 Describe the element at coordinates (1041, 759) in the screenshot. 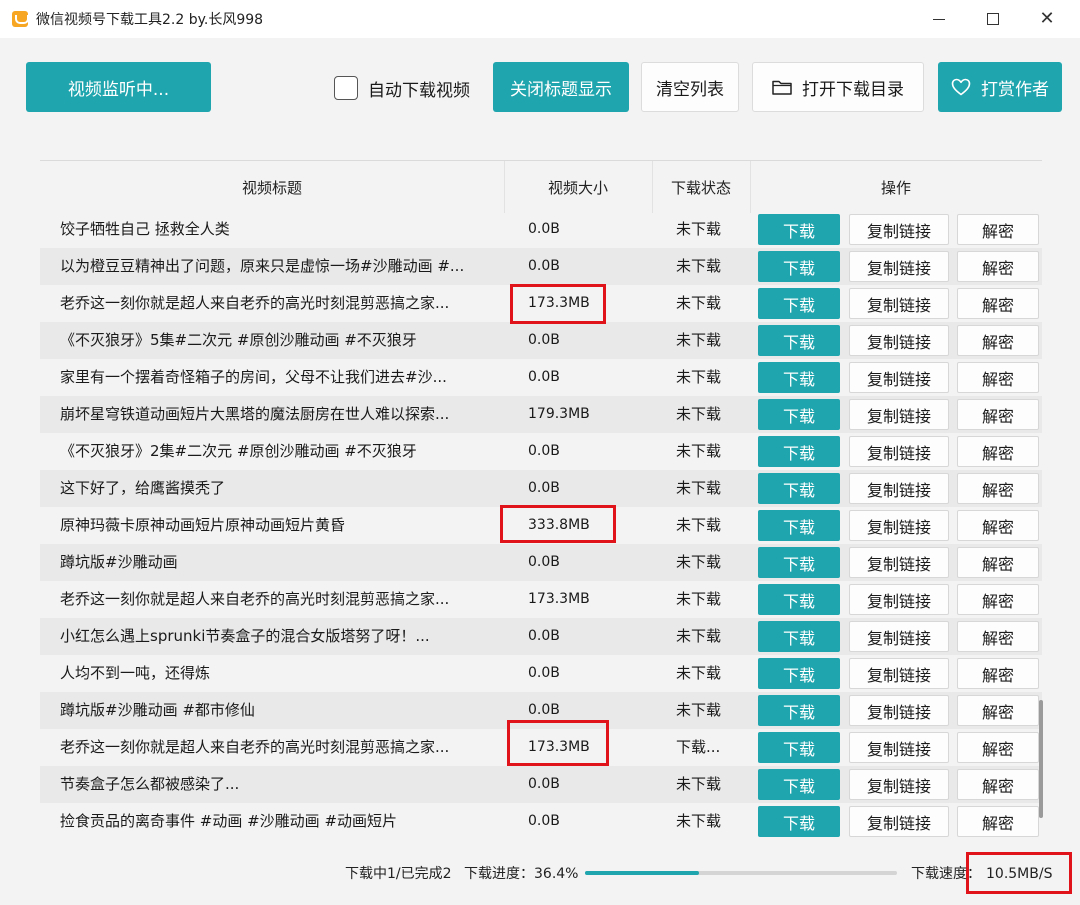

I see `table-scrollbar` at that location.